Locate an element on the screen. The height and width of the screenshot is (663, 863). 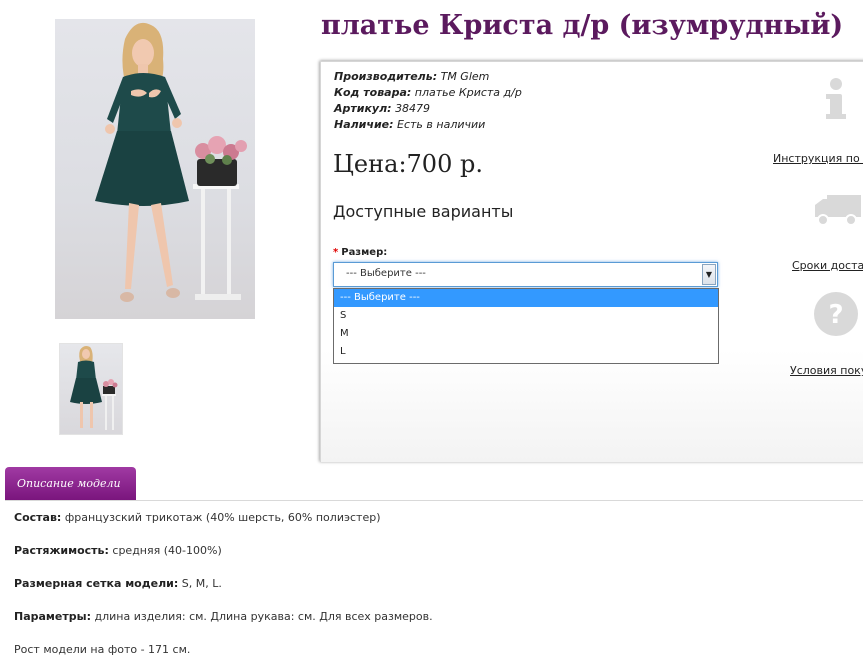
stretch-label: Растяжимость: is located at coordinates (61, 550).